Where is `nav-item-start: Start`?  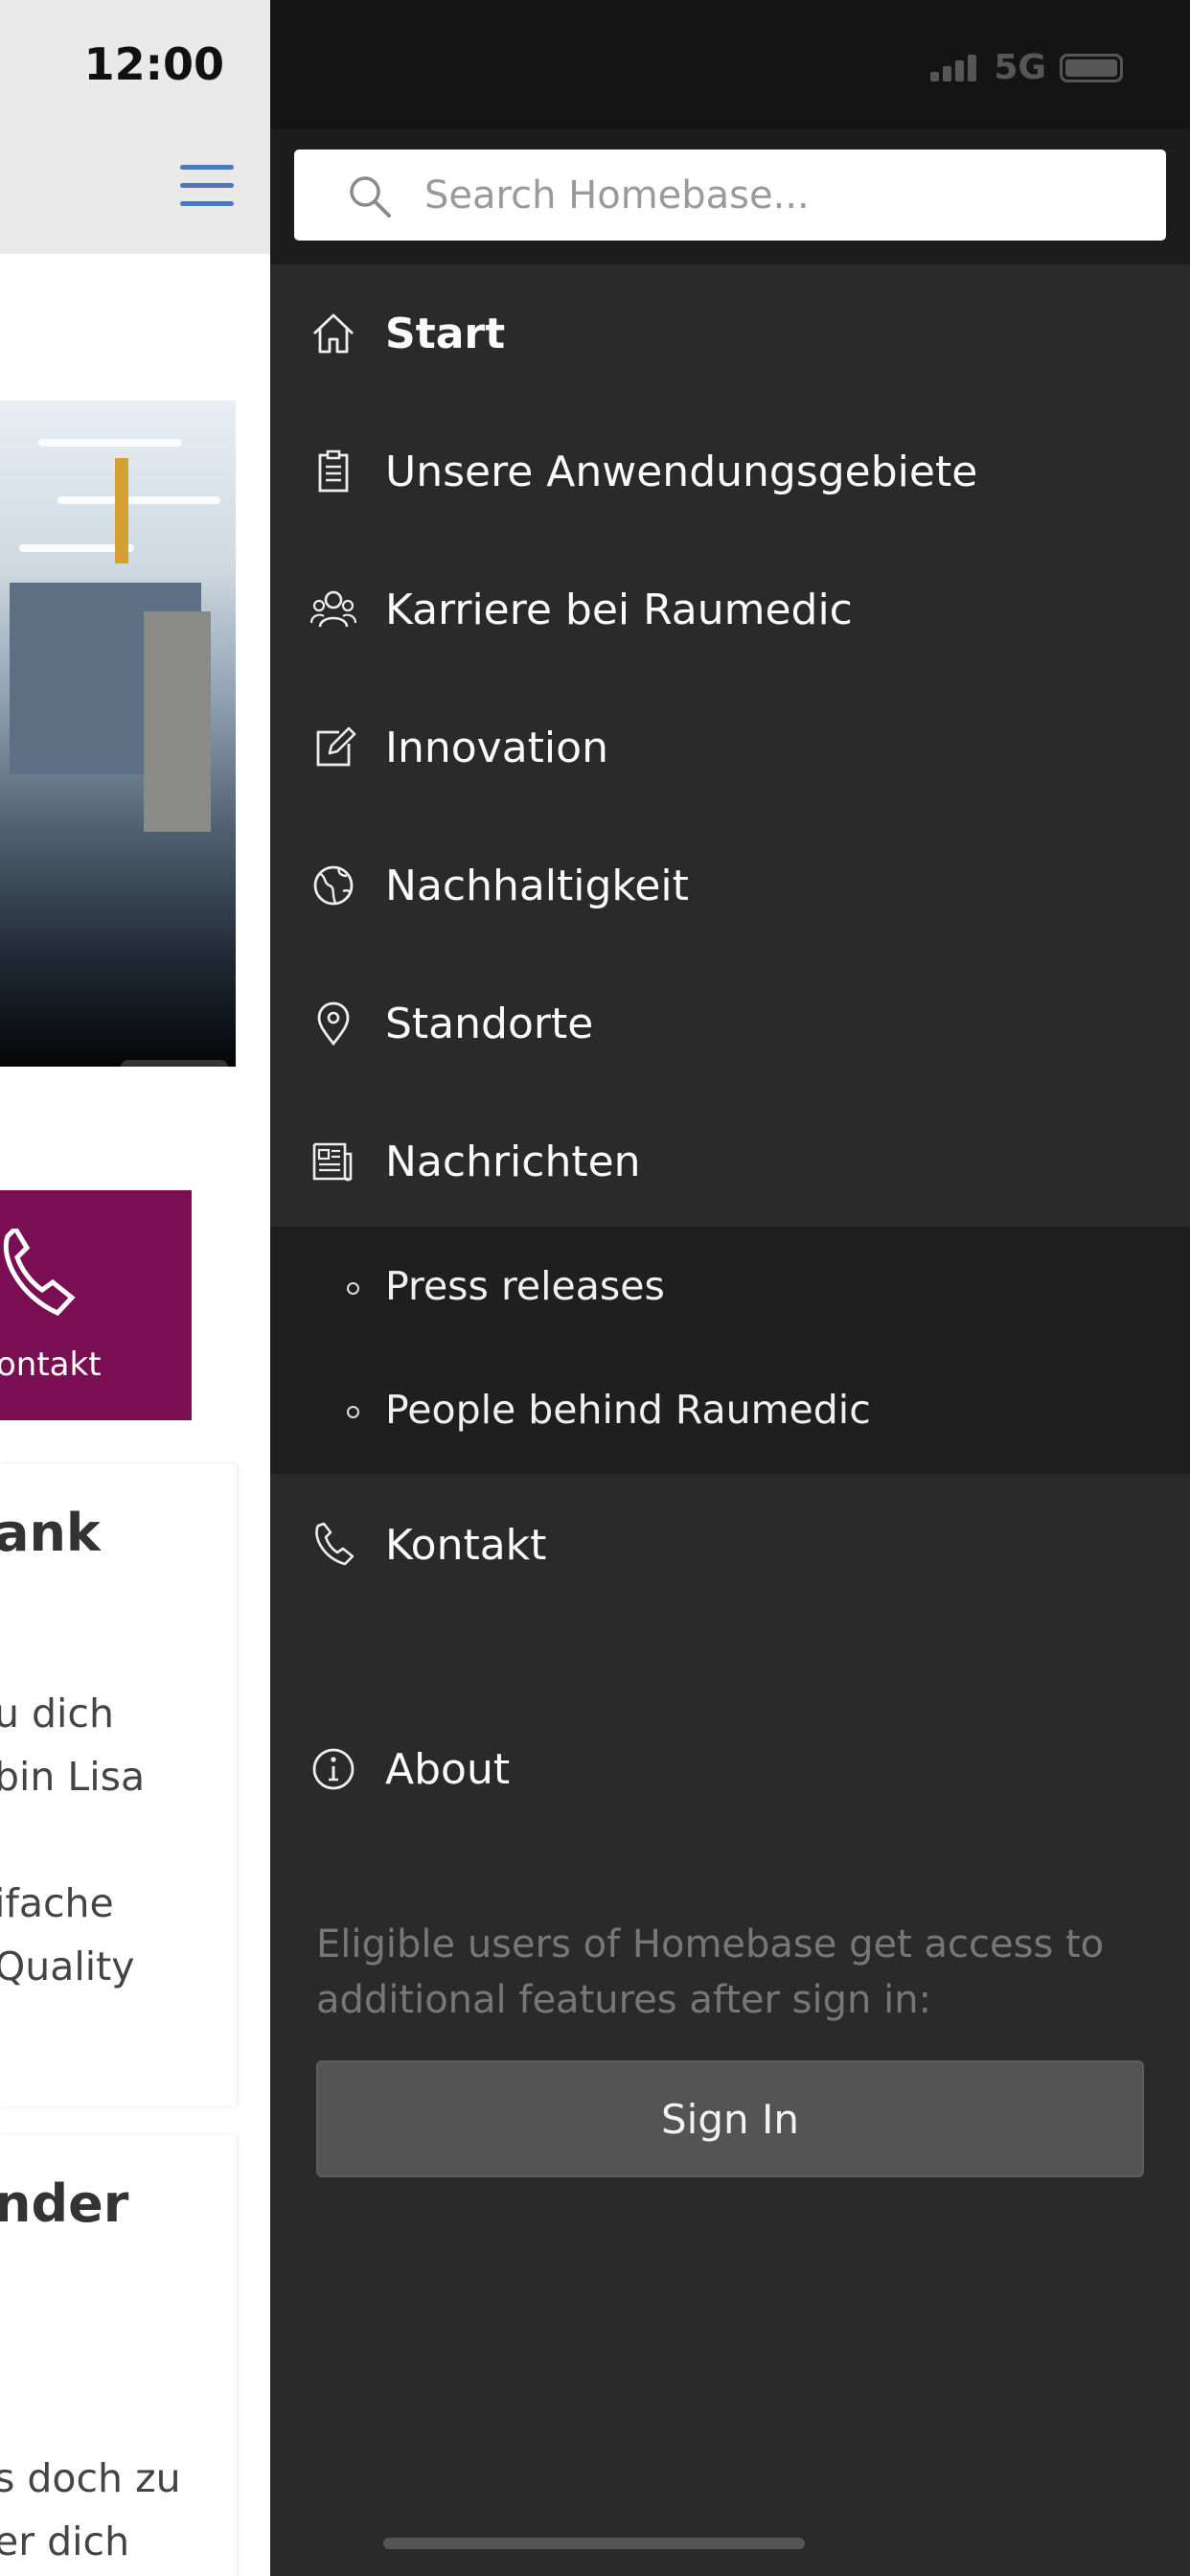 nav-item-start: Start is located at coordinates (730, 333).